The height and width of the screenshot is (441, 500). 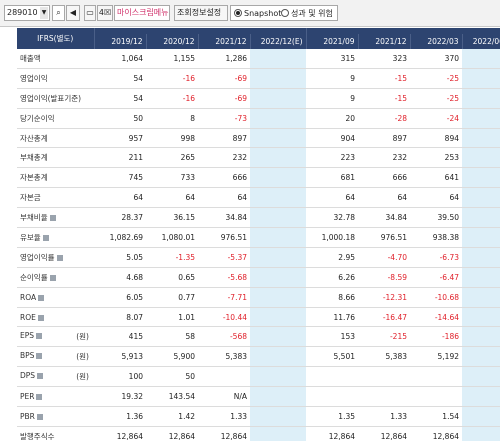 I want to click on row-label: 당기순이익, so click(x=37, y=118).